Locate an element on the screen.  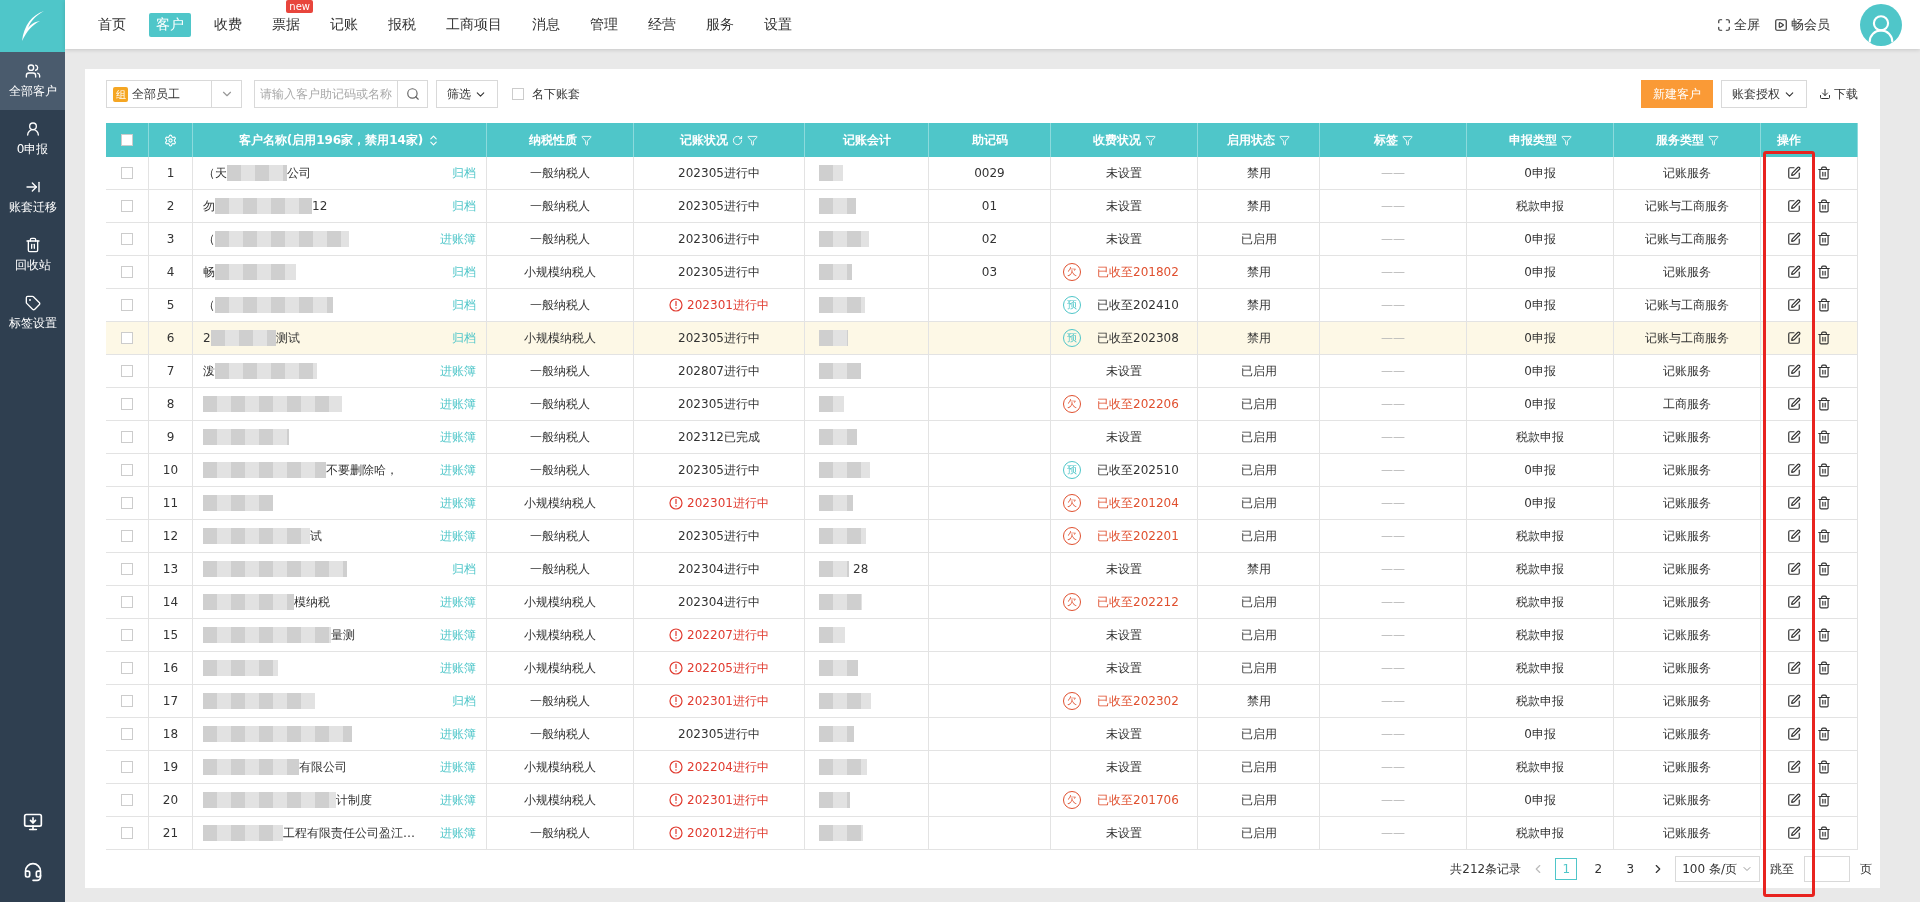
sidebar-item: 全部客户 is located at coordinates (32, 81).